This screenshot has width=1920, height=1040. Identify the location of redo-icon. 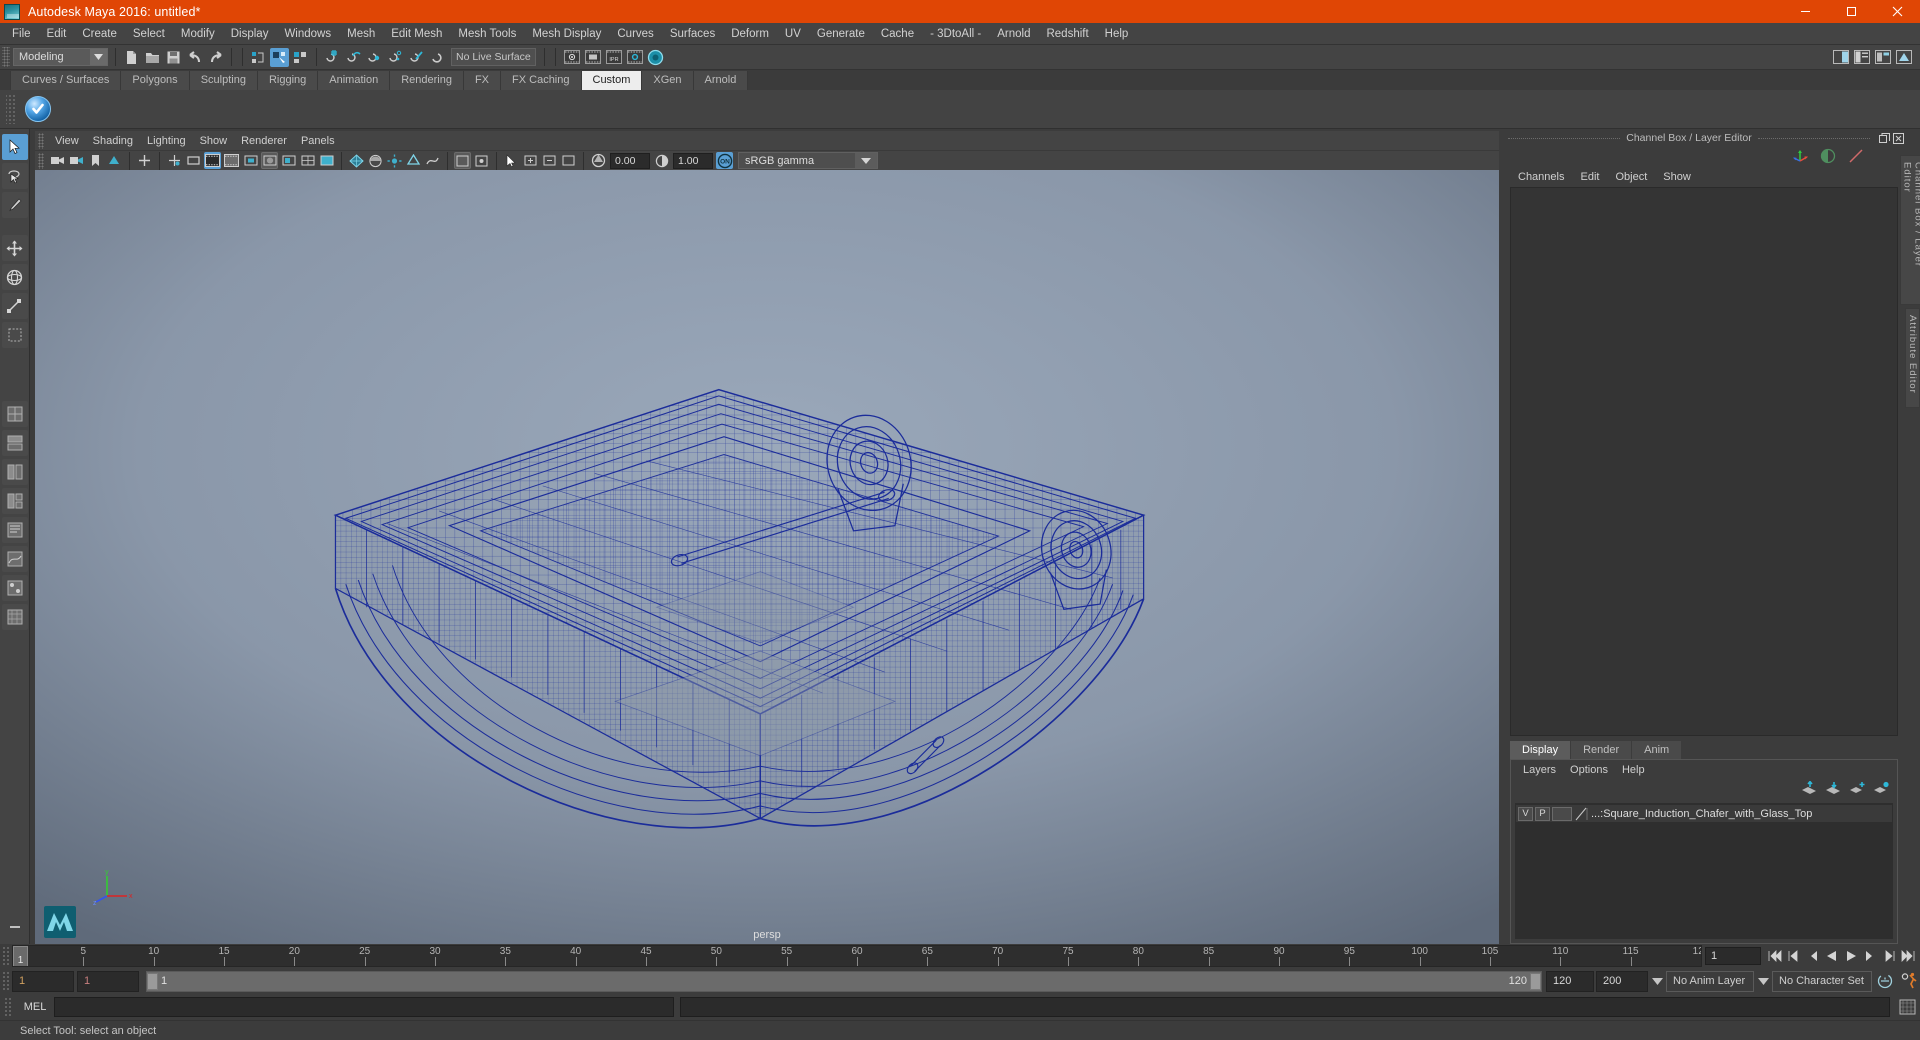
(215, 57).